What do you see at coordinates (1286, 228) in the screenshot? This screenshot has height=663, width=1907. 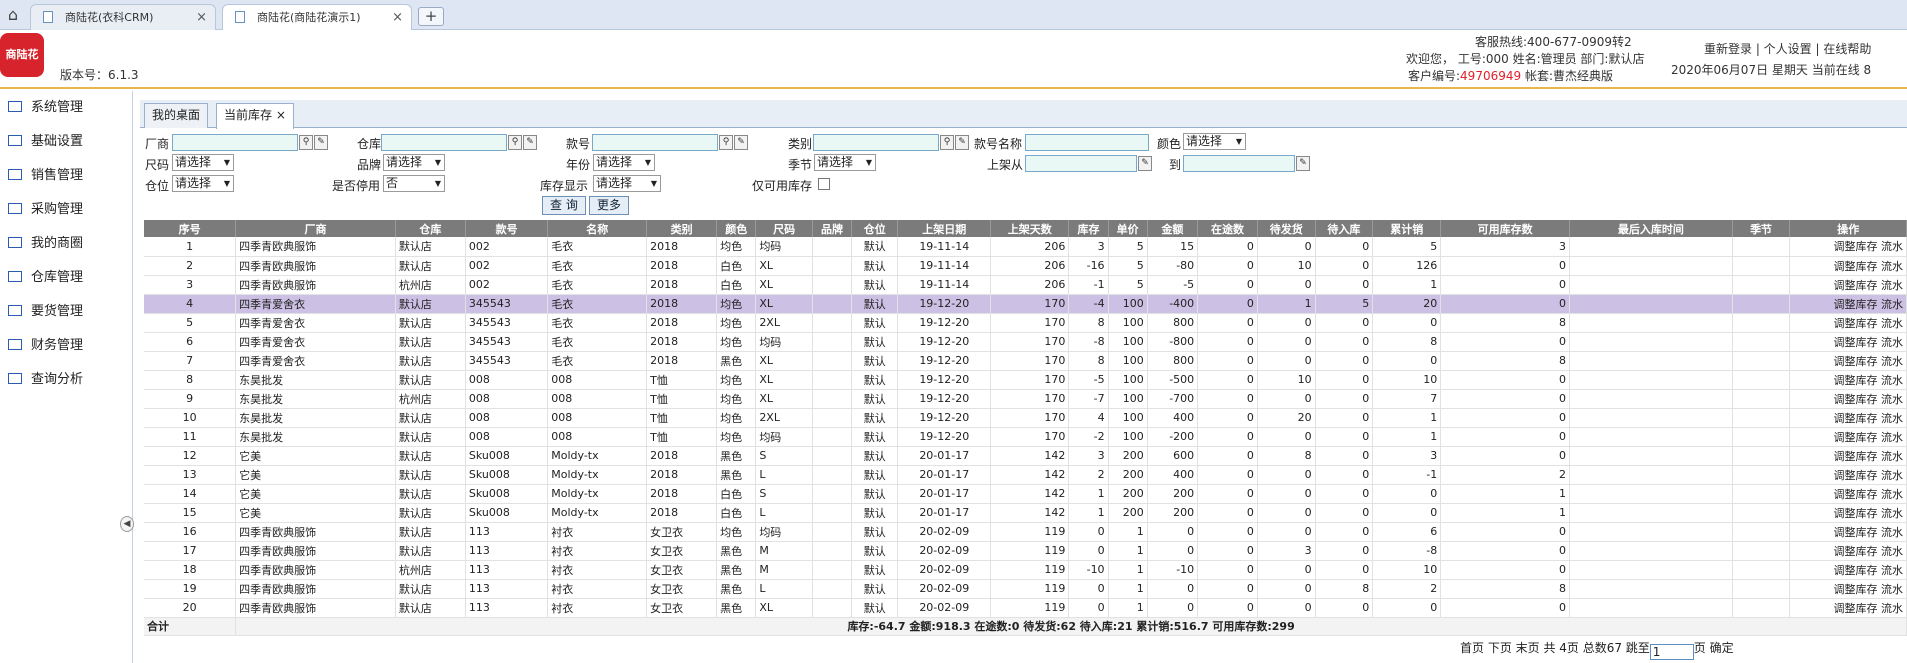 I see `column-header: 待发货` at bounding box center [1286, 228].